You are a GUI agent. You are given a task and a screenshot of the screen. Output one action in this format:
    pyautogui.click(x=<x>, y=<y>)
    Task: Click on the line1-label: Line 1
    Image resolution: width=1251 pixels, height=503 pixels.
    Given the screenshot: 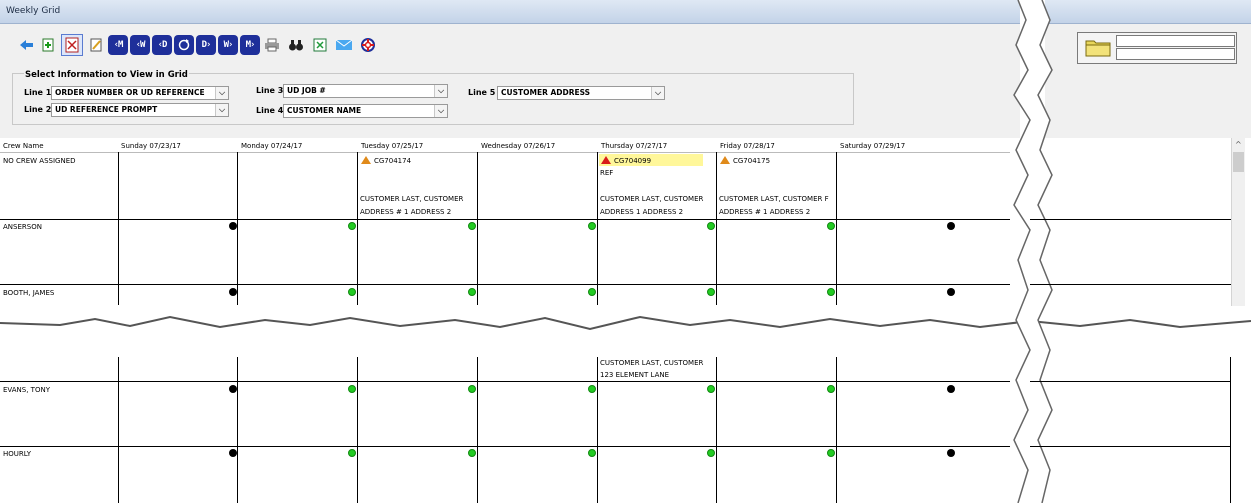 What is the action you would take?
    pyautogui.click(x=38, y=92)
    